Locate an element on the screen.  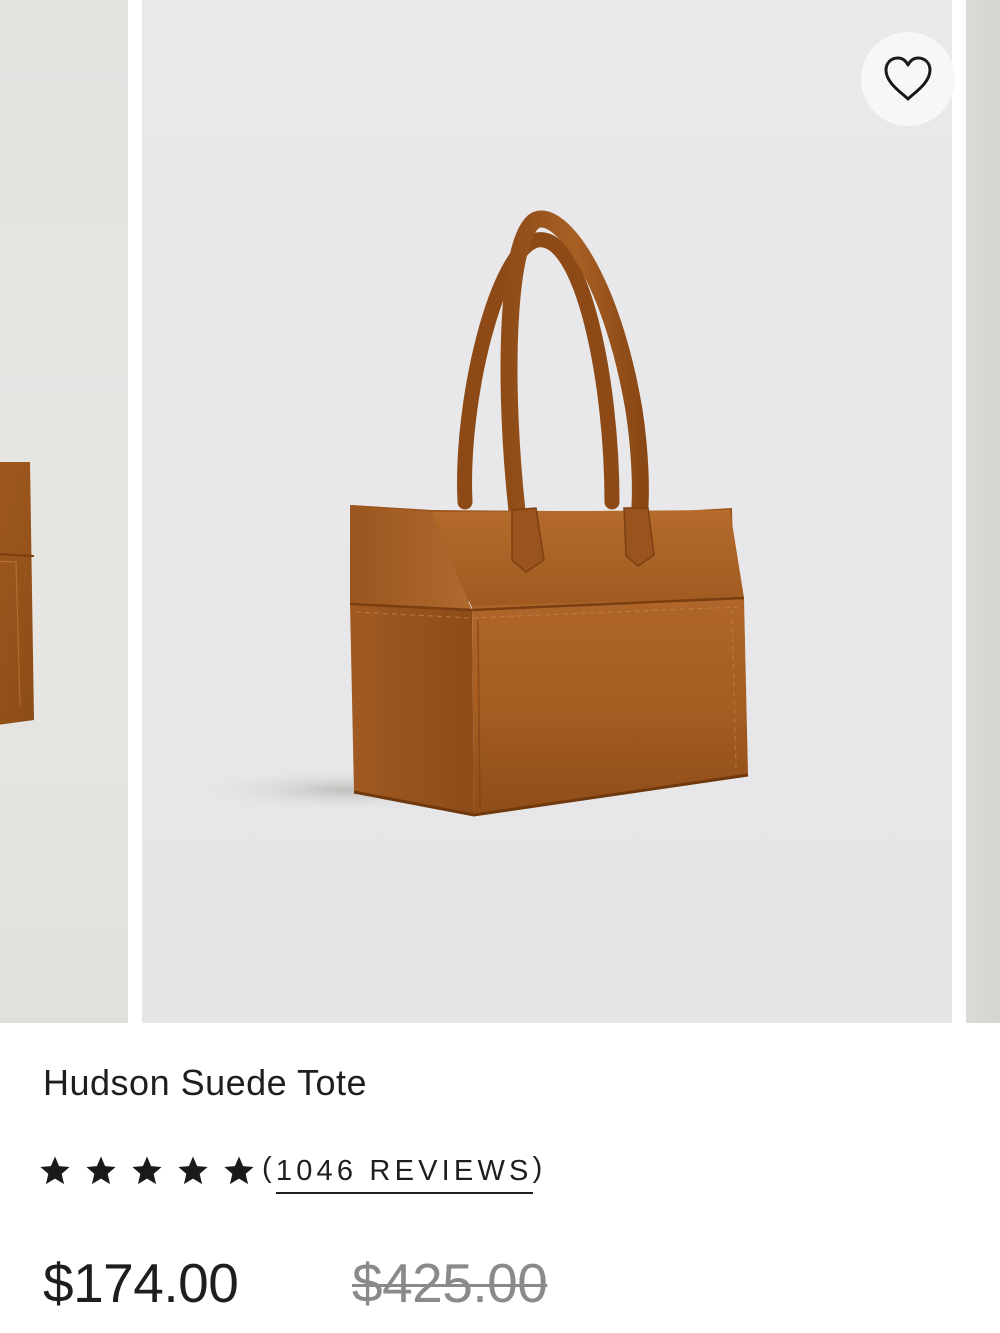
rating-row: ( 1046 REVIEWS ) is located at coordinates (292, 1171).